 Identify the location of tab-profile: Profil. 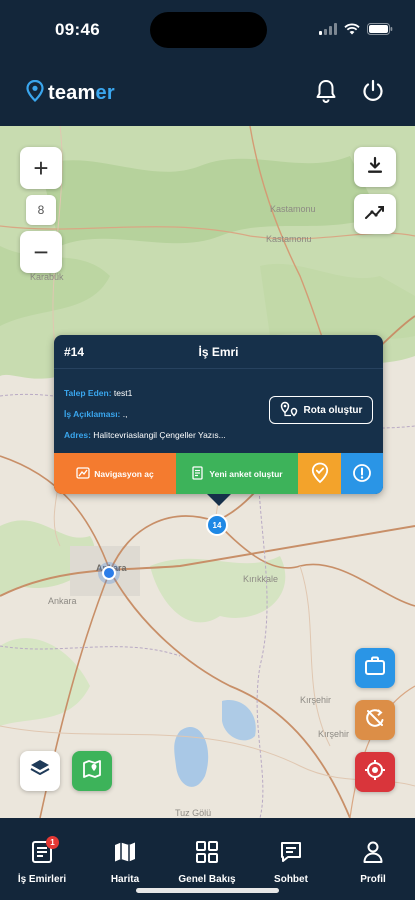
(373, 862).